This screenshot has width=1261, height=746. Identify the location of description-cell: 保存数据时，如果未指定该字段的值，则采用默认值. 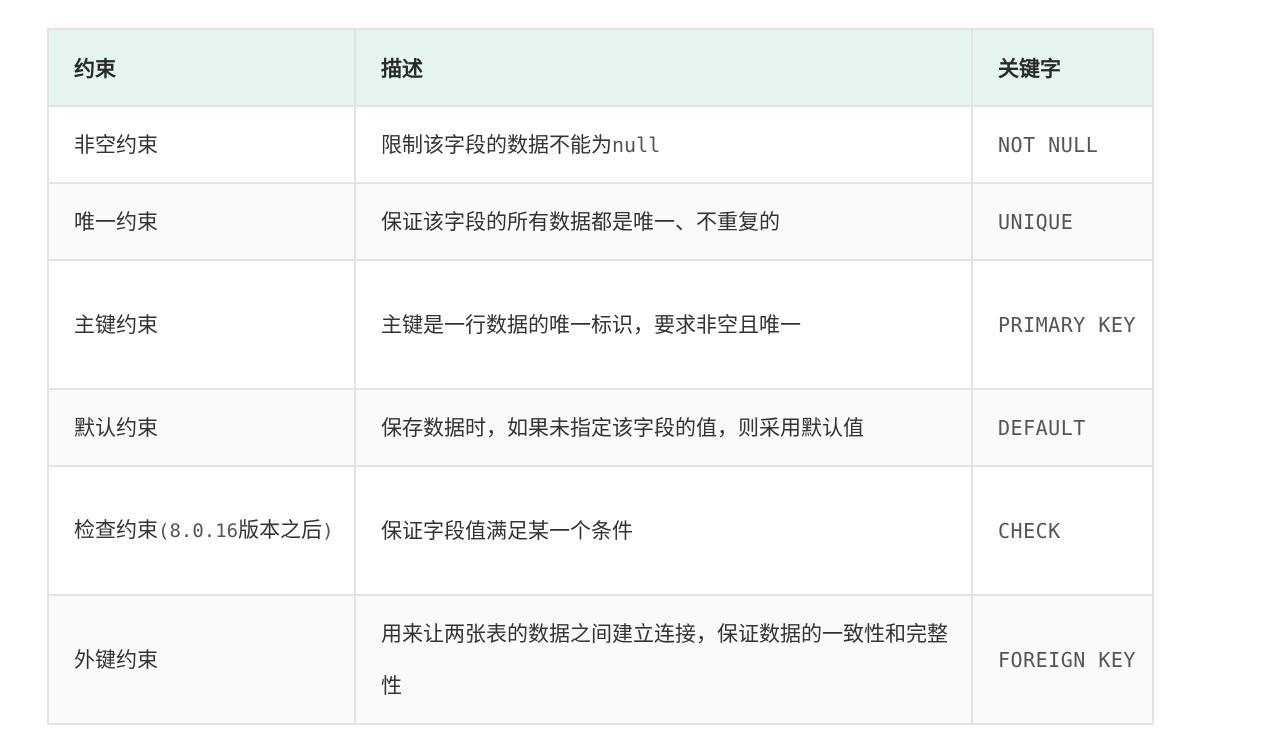
(663, 427).